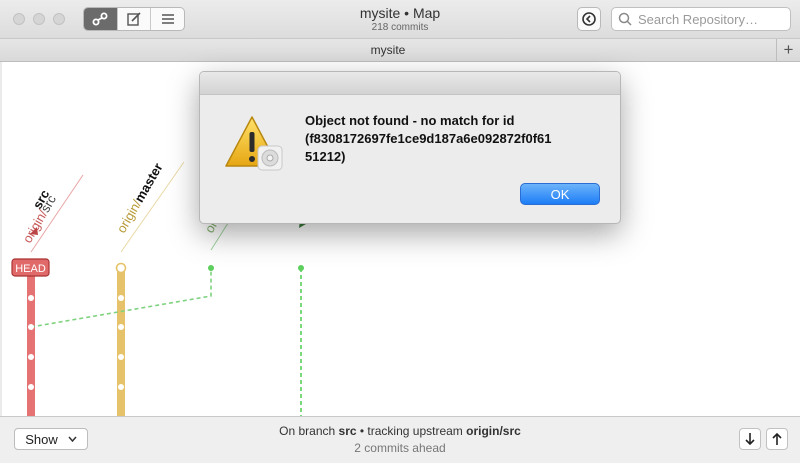 The width and height of the screenshot is (800, 463). I want to click on view-mode-control, so click(134, 19).